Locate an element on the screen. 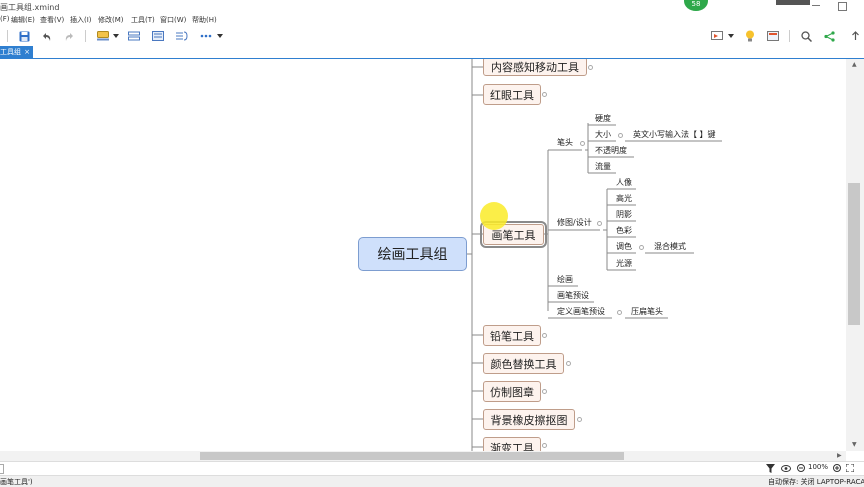  undo-icon is located at coordinates (46, 36).